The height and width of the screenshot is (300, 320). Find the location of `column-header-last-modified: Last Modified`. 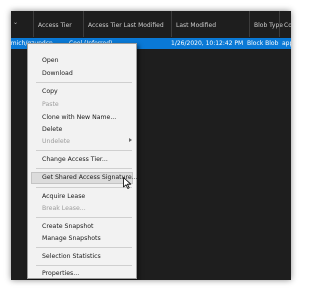

column-header-last-modified: Last Modified is located at coordinates (210, 24).